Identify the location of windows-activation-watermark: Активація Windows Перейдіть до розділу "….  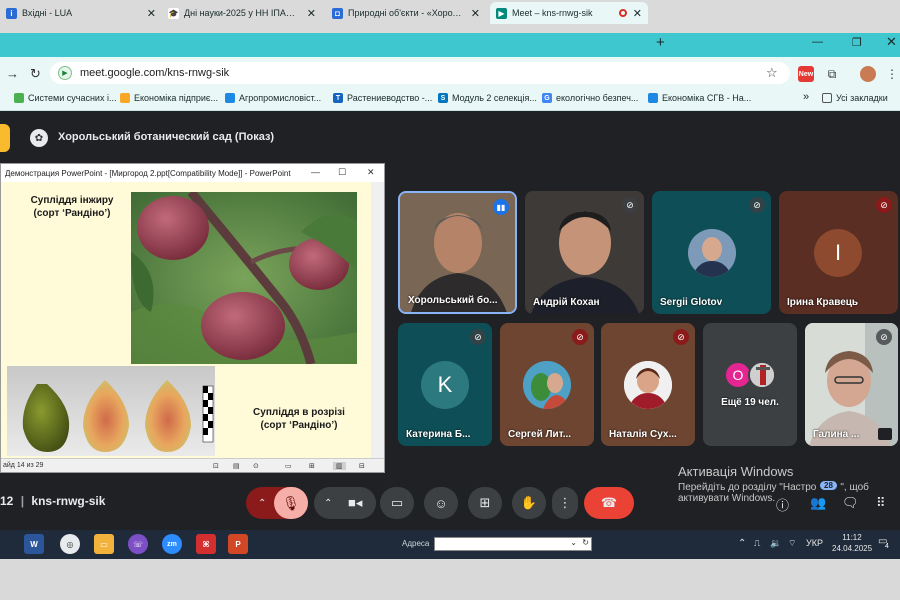
(773, 484).